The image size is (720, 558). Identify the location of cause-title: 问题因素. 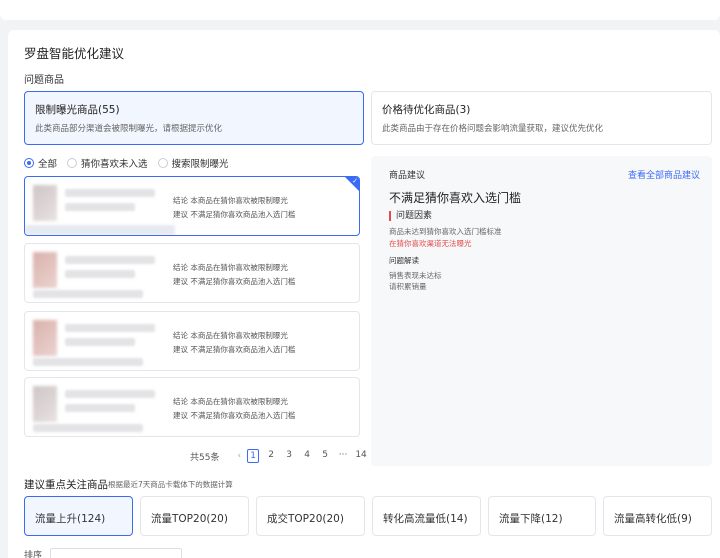
(410, 216).